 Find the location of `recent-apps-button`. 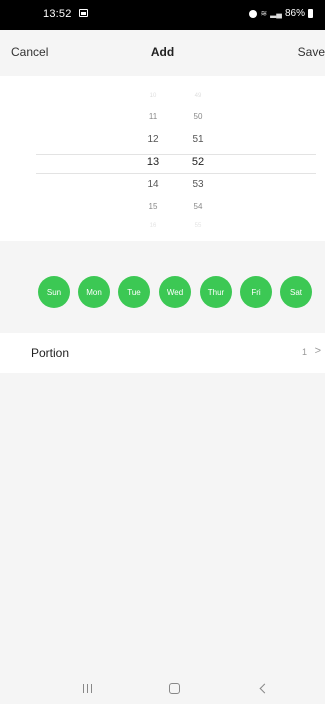

recent-apps-button is located at coordinates (87, 688).